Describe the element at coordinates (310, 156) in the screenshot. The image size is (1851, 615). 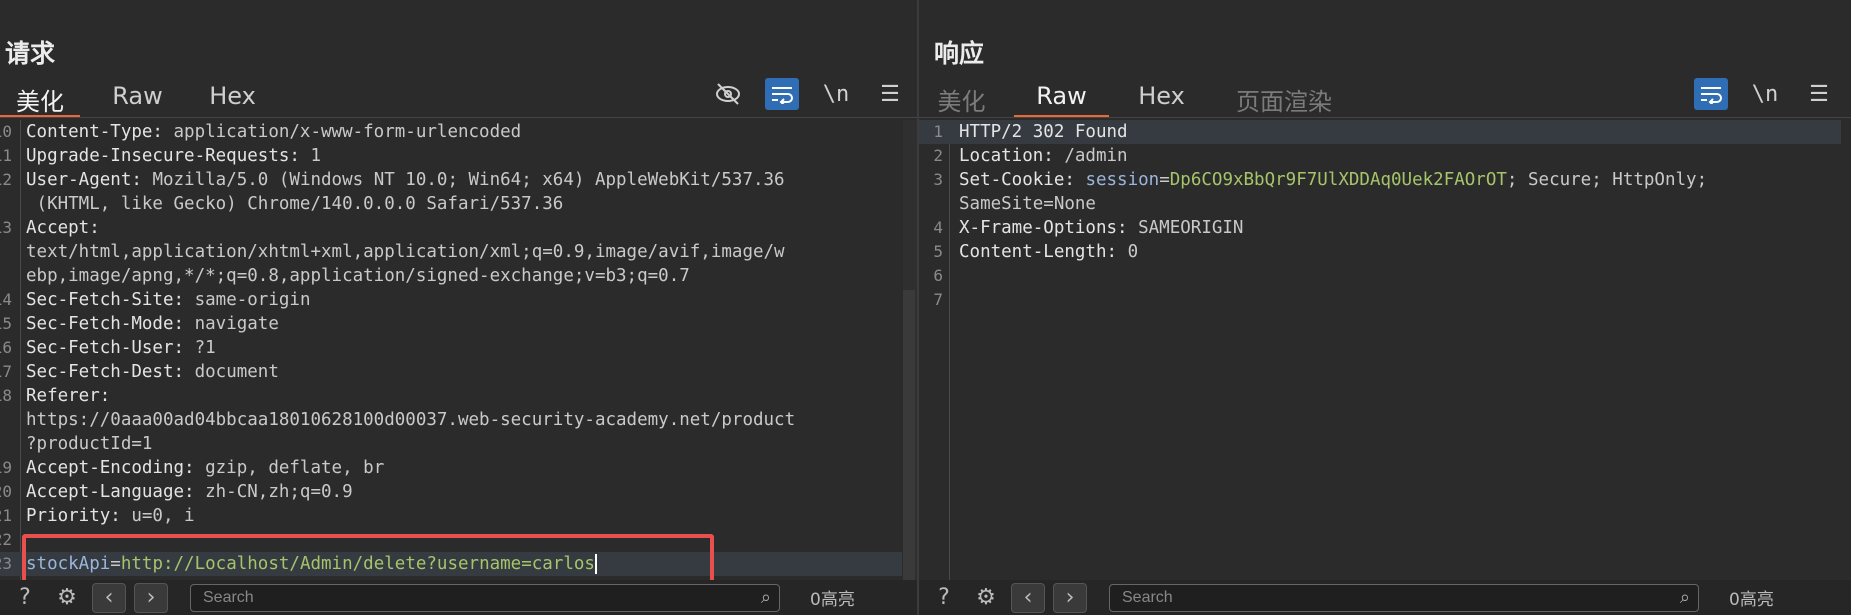
I see `header-value: 1` at that location.